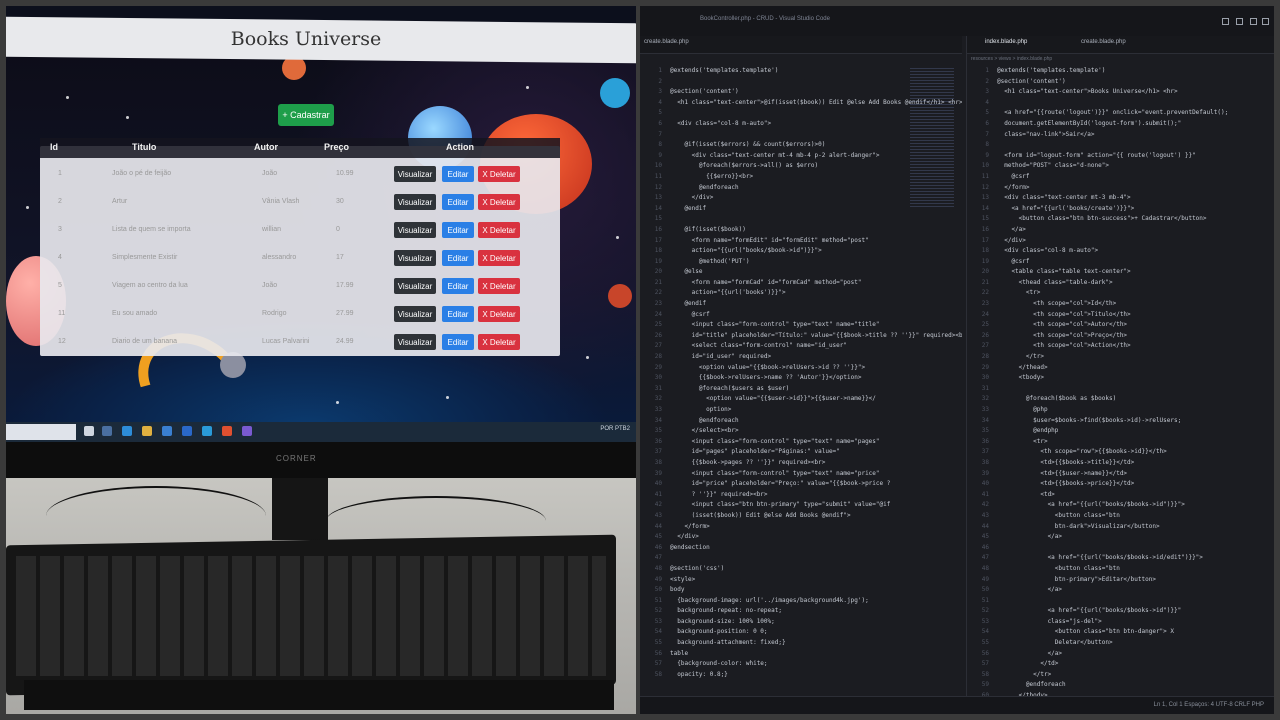 Image resolution: width=1280 pixels, height=720 pixels. I want to click on code-line: 44 </form>, so click(801, 527).